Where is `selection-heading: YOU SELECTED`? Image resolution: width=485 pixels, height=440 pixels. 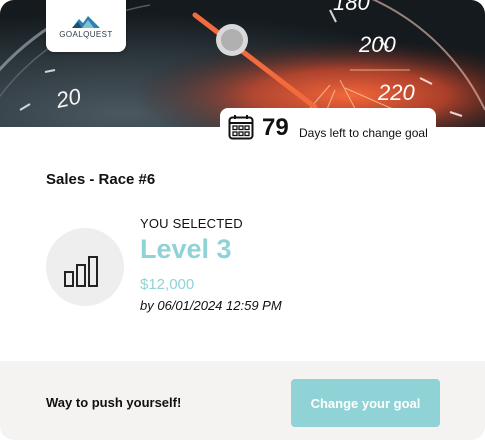 selection-heading: YOU SELECTED is located at coordinates (191, 223).